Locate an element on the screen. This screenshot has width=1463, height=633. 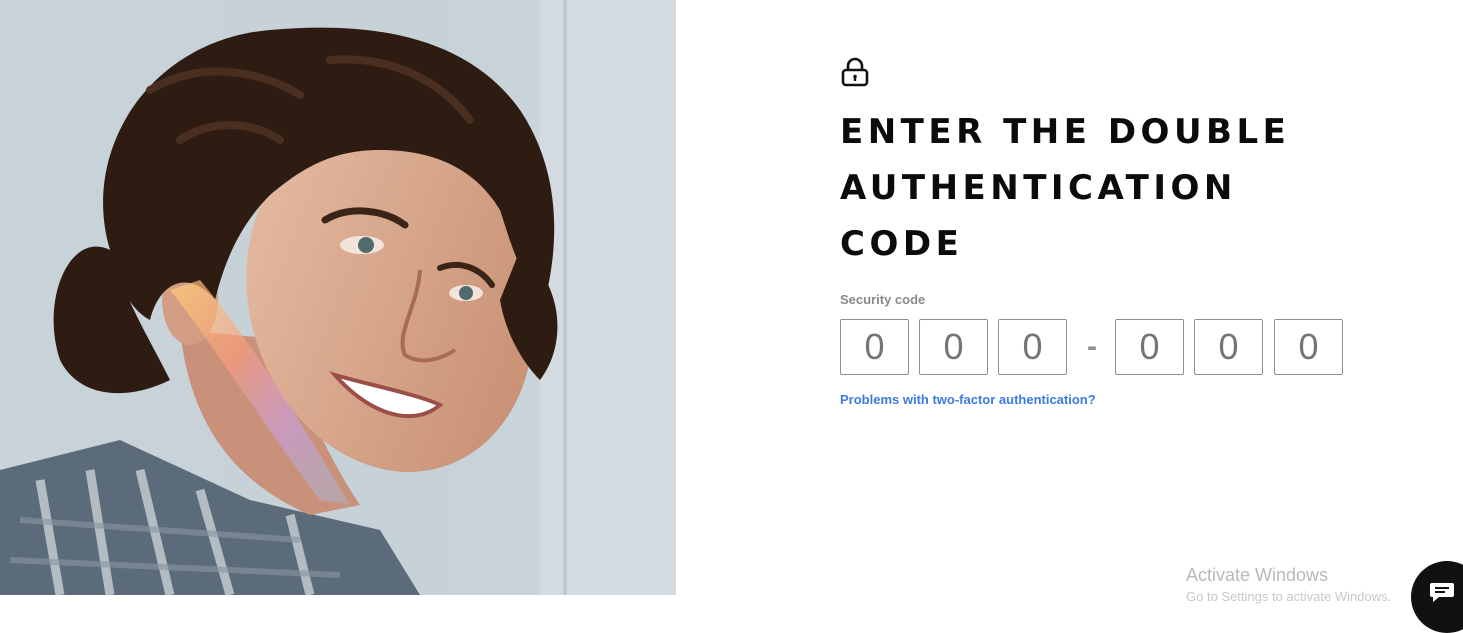
activate-windows-subtitle: Go to Settings to activate Windows. is located at coordinates (1289, 596).